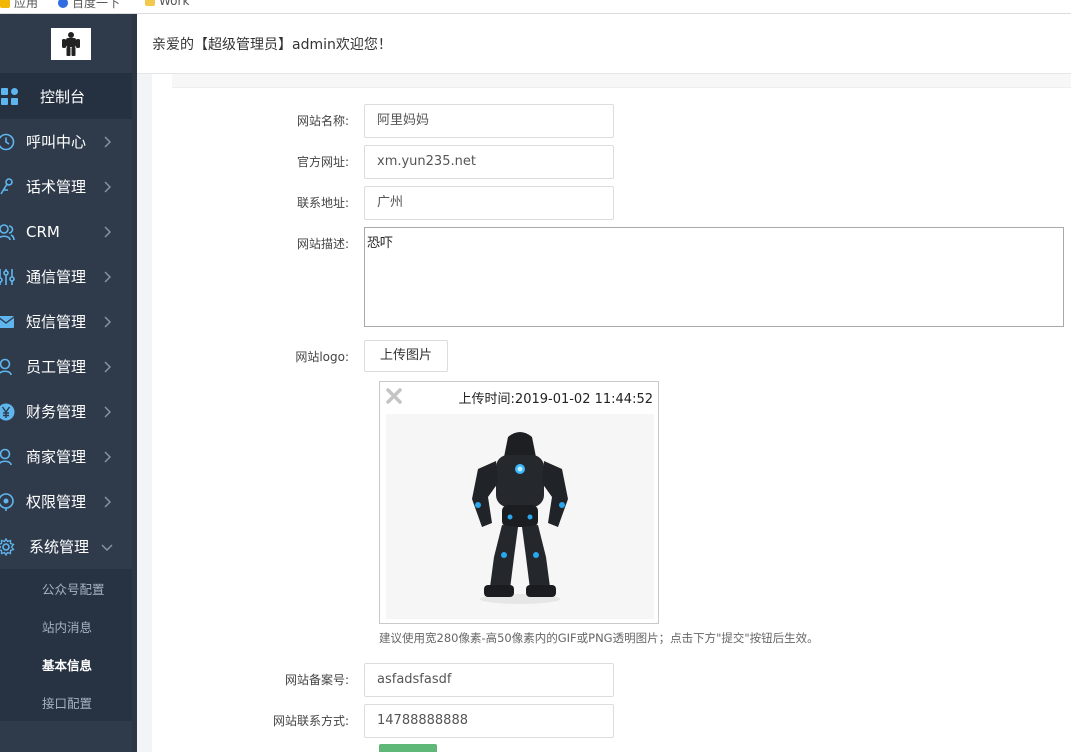 The width and height of the screenshot is (1071, 752). I want to click on sliders-icon, so click(8, 277).